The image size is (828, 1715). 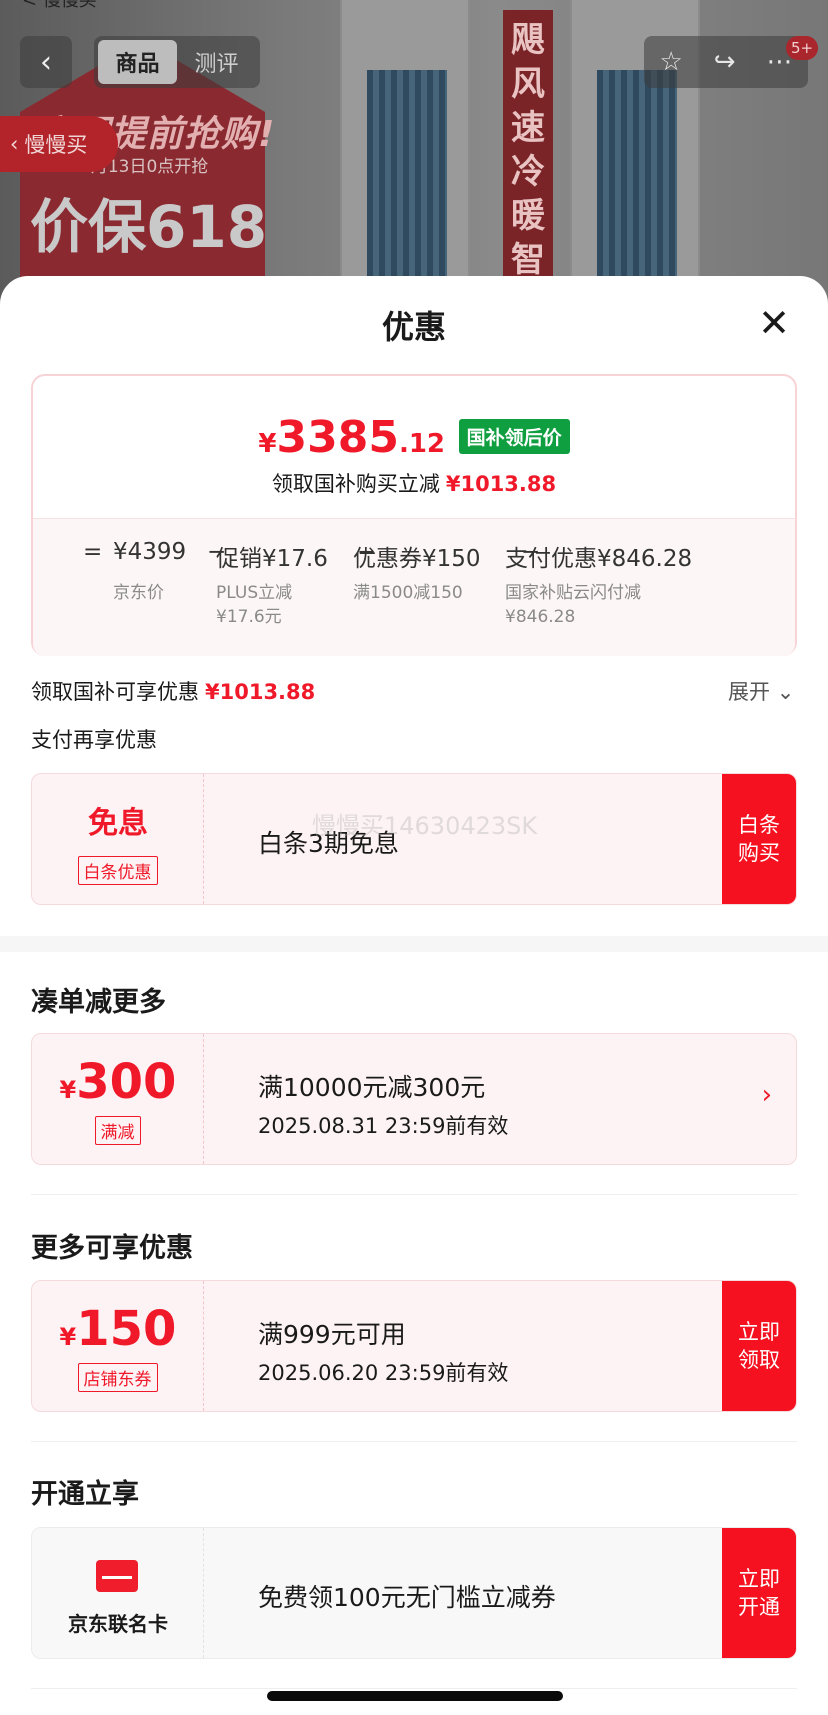 I want to click on formula-equals: =, so click(x=93, y=552).